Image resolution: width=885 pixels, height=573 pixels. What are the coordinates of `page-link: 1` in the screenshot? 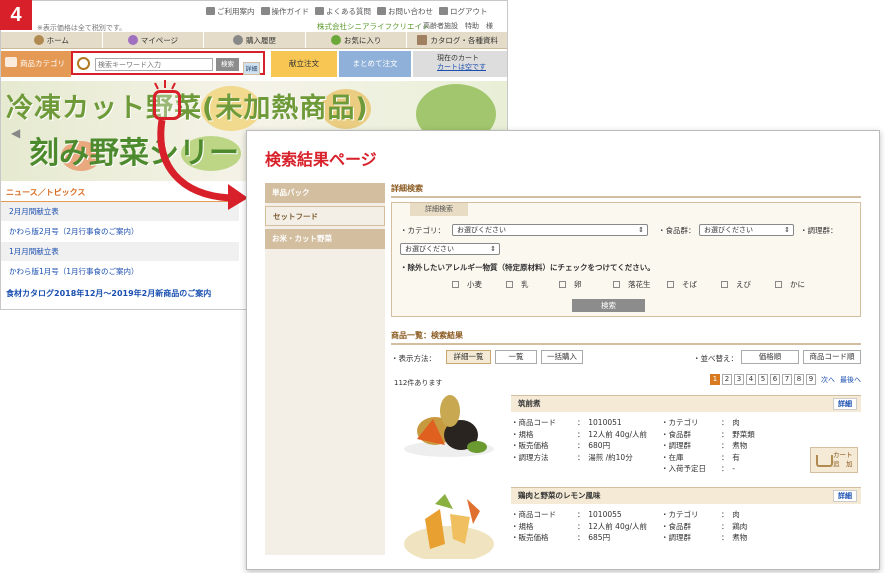 It's located at (715, 379).